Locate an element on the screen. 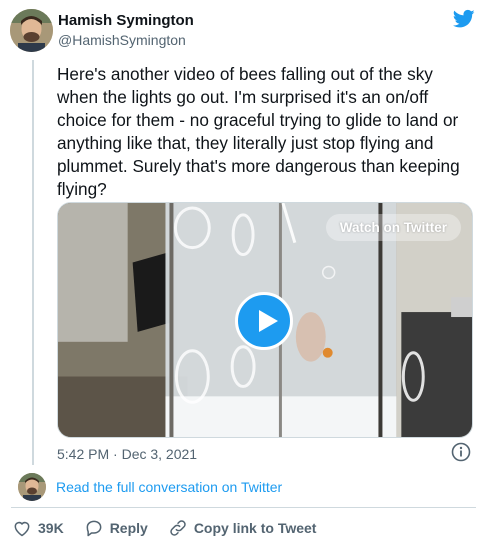 This screenshot has height=543, width=487. copy-link-button: Copy link to Tweet is located at coordinates (242, 528).